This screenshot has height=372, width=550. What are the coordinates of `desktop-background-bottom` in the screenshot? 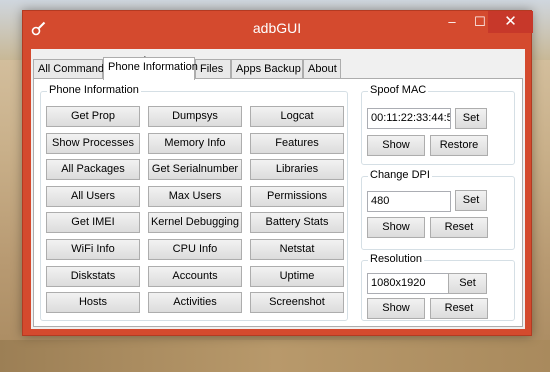 It's located at (275, 356).